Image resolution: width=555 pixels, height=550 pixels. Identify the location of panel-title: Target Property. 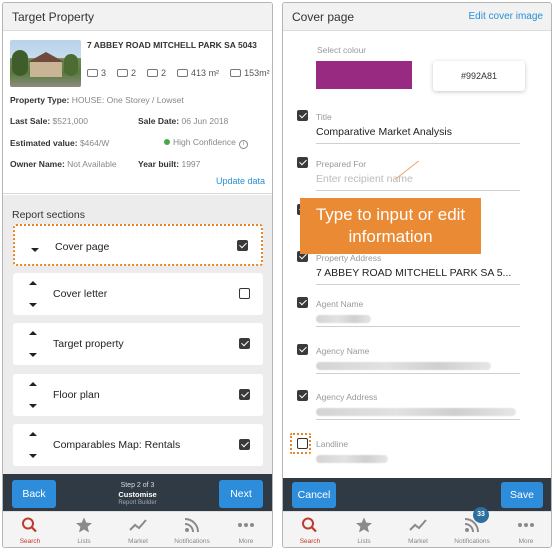
(53, 17).